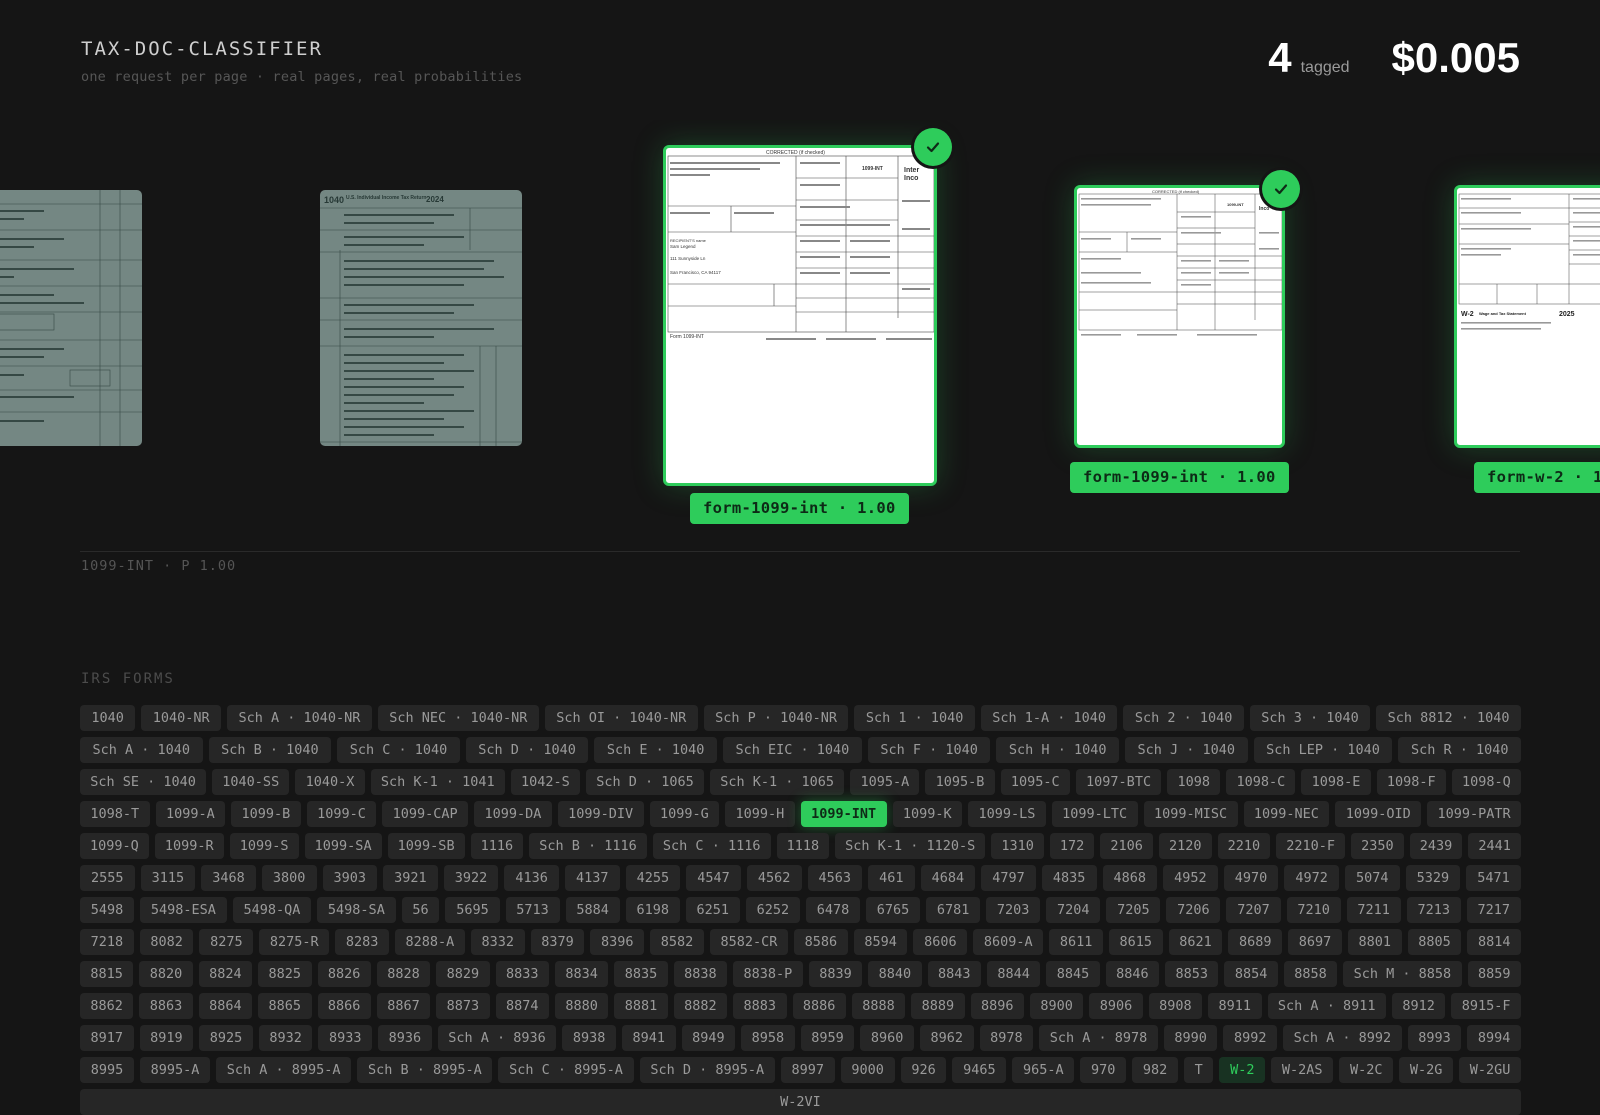 This screenshot has height=1115, width=1600. Describe the element at coordinates (1311, 878) in the screenshot. I see `form-chip: 4972` at that location.